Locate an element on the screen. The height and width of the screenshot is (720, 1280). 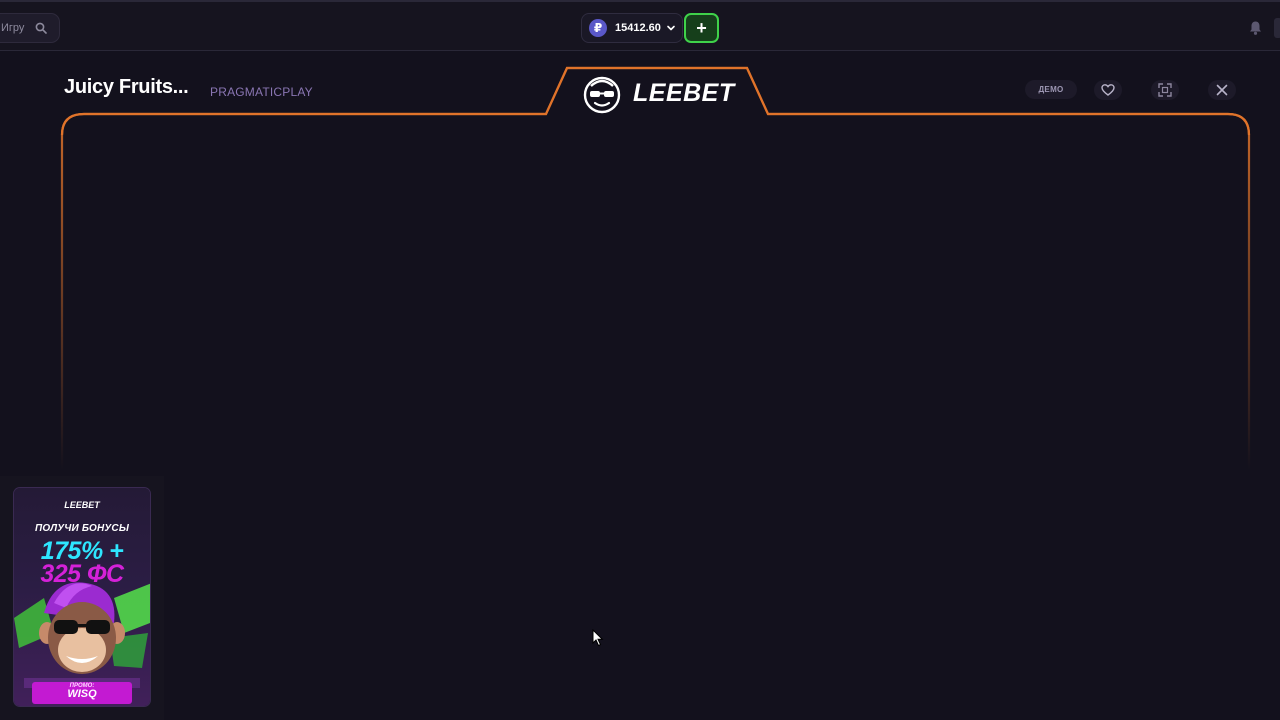
close-icon is located at coordinates (1222, 90).